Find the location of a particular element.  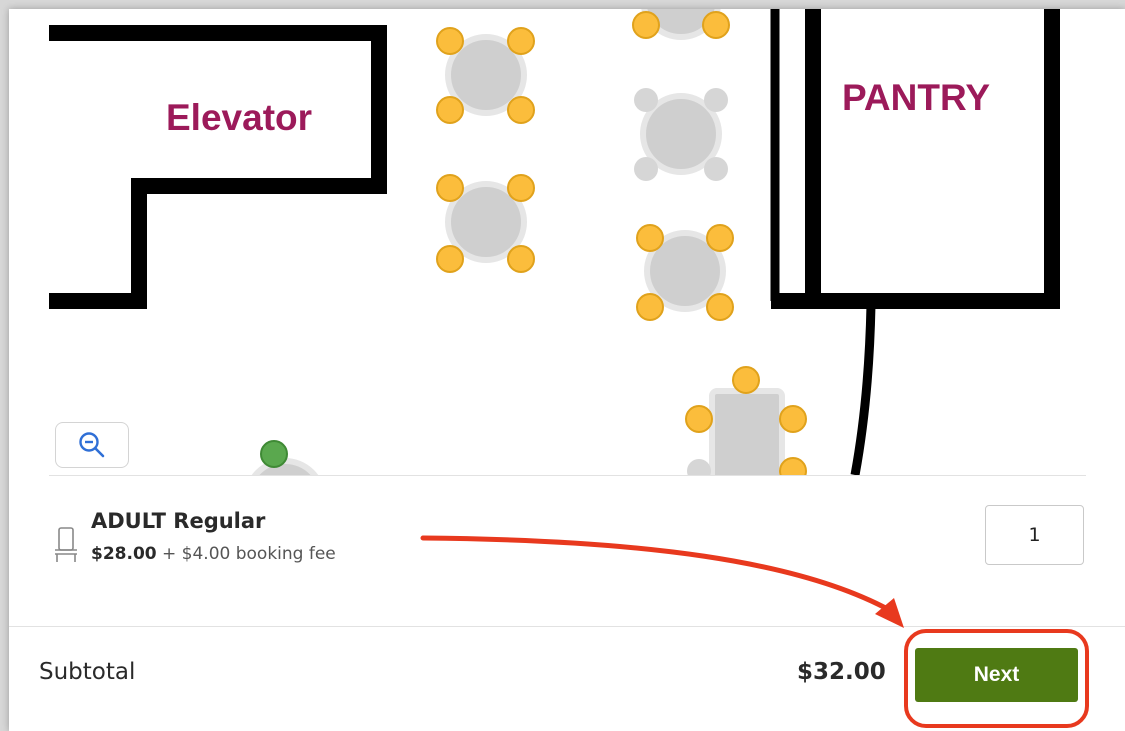

elevator-label: Elevator is located at coordinates (239, 117).